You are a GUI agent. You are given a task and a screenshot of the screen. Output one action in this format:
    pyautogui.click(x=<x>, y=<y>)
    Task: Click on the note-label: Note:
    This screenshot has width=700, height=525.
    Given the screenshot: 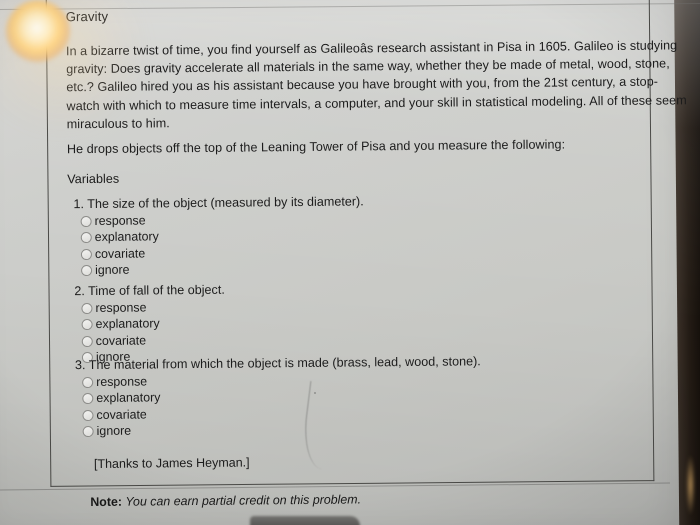 What is the action you would take?
    pyautogui.click(x=106, y=502)
    